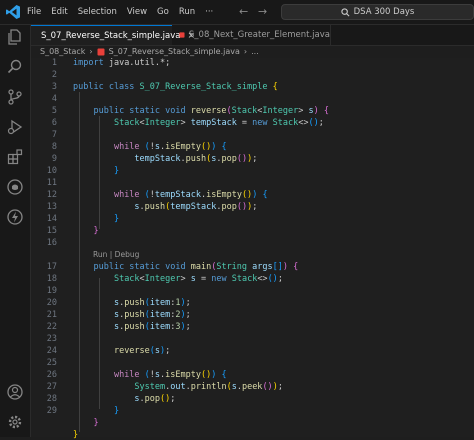 Image resolution: width=474 pixels, height=440 pixels. What do you see at coordinates (132, 315) in the screenshot?
I see `code-line: s.push(item:2);` at bounding box center [132, 315].